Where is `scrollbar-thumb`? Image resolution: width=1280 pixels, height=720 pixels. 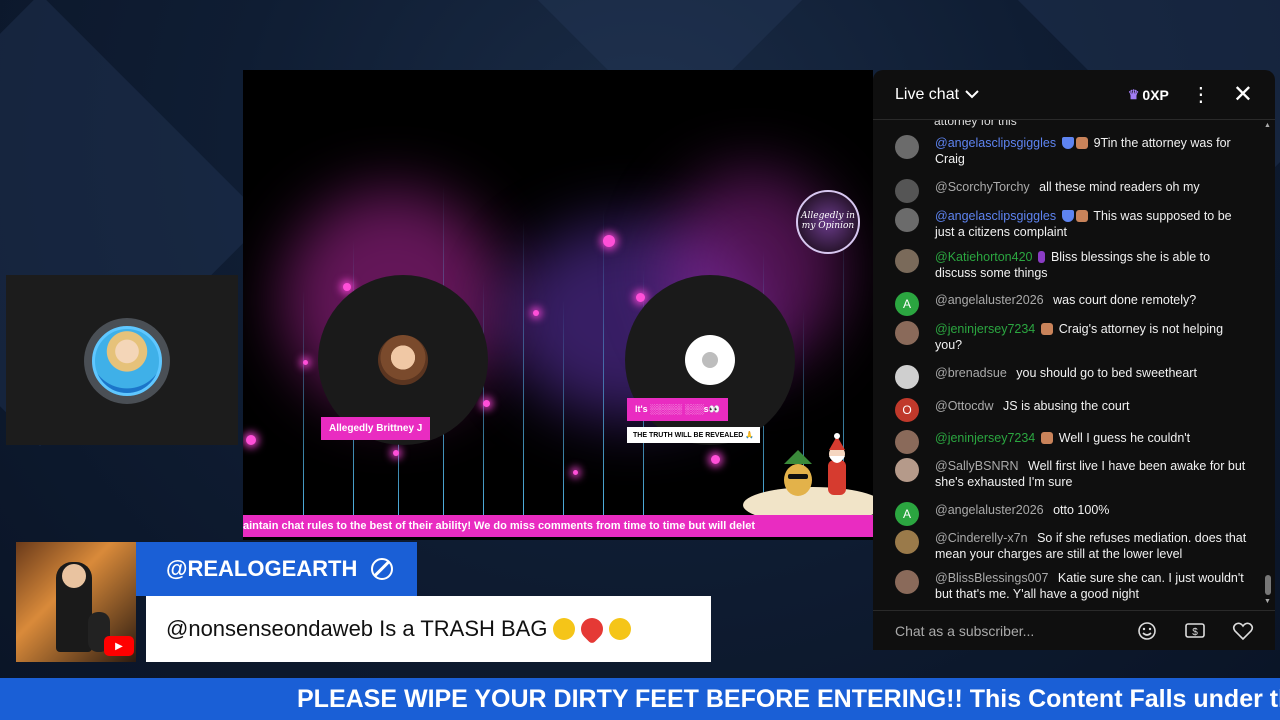 scrollbar-thumb is located at coordinates (1268, 585).